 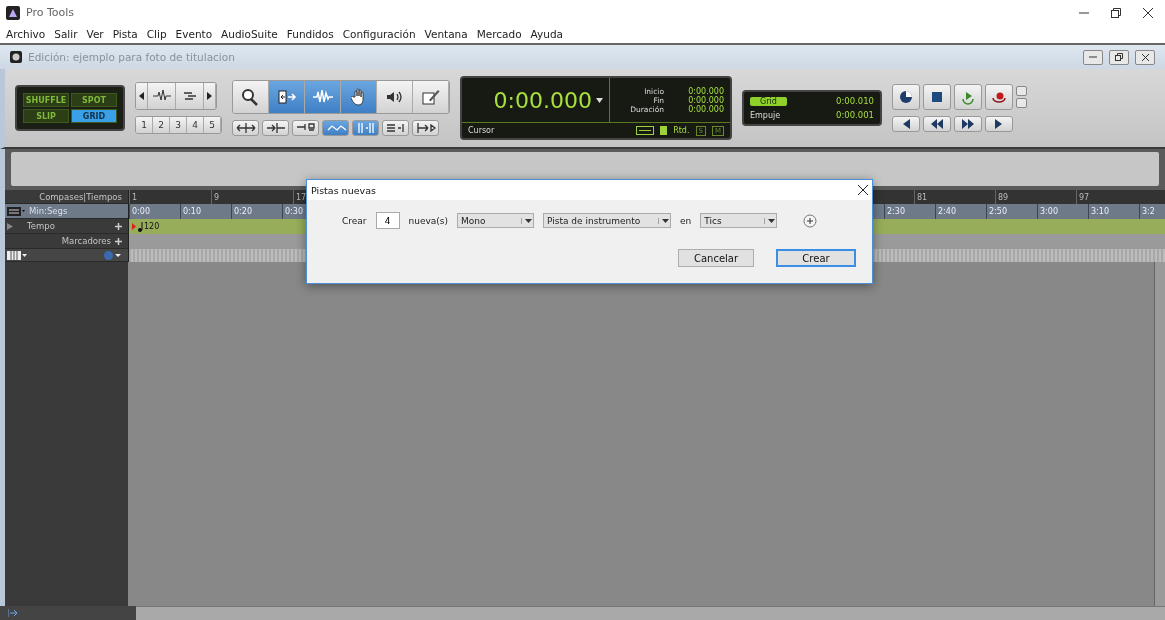 I want to click on scroll-right-button, so click(x=210, y=96).